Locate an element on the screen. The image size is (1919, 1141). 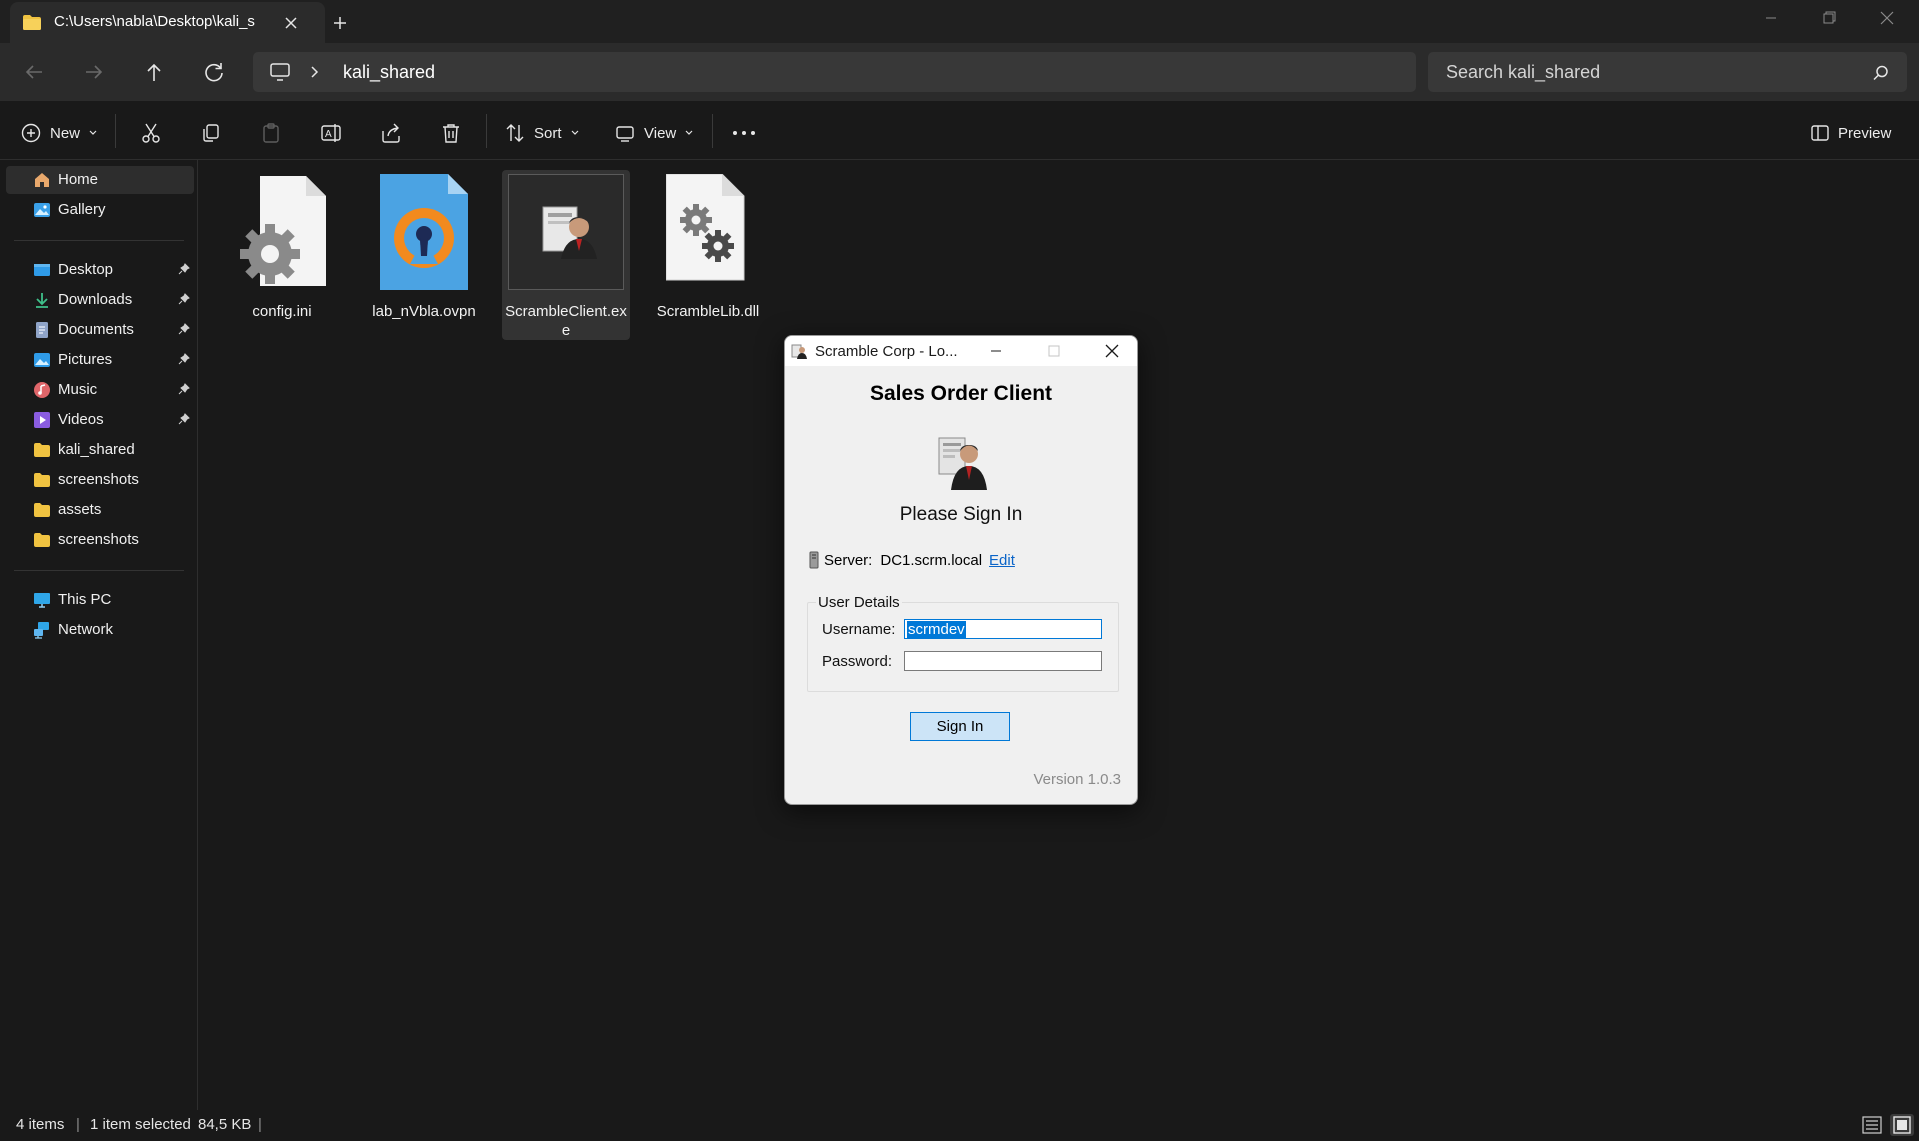
search-placeholder: Search kali_shared is located at coordinates (1523, 72).